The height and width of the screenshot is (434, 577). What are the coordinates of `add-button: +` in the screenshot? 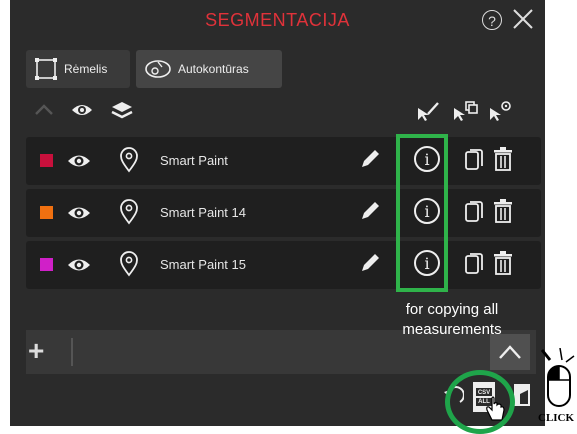 It's located at (36, 351).